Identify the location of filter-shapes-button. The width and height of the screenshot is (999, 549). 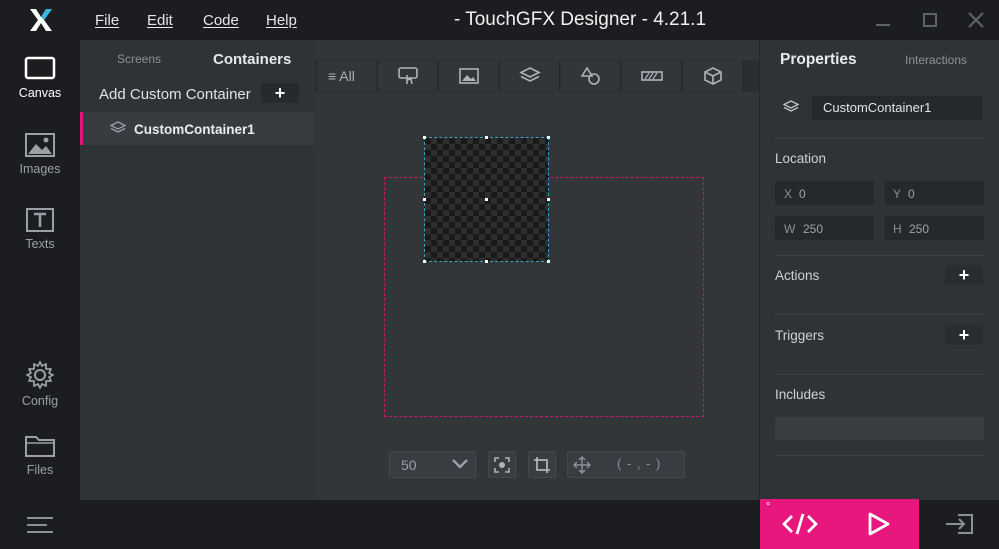
(591, 76).